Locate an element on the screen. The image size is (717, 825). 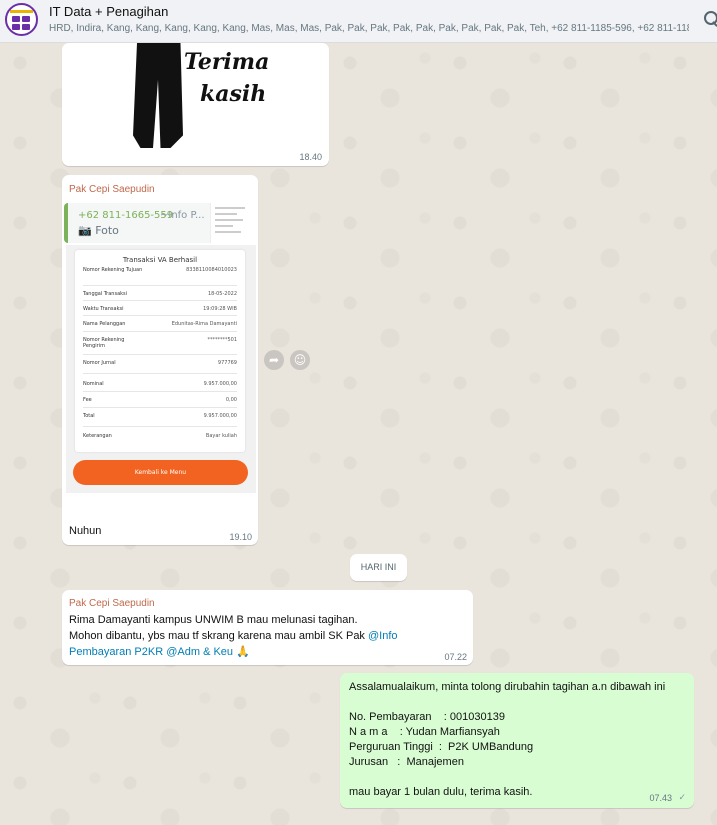
receipt-value: 977769 is located at coordinates (227, 363).